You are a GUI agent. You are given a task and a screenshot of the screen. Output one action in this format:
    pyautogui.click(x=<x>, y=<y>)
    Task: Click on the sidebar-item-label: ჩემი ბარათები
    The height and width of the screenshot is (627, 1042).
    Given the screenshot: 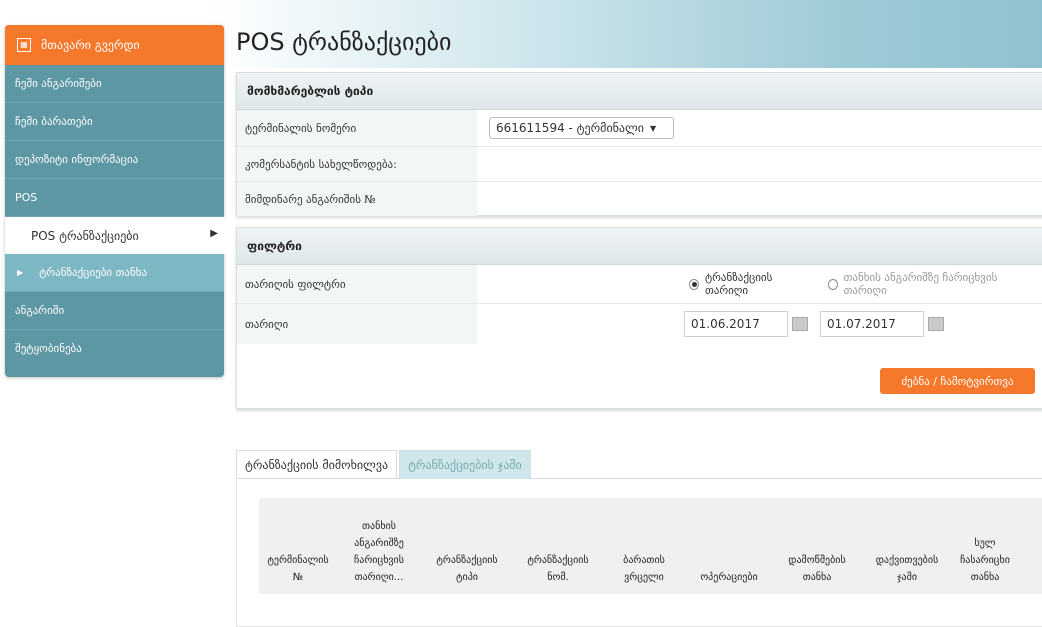 What is the action you would take?
    pyautogui.click(x=54, y=121)
    